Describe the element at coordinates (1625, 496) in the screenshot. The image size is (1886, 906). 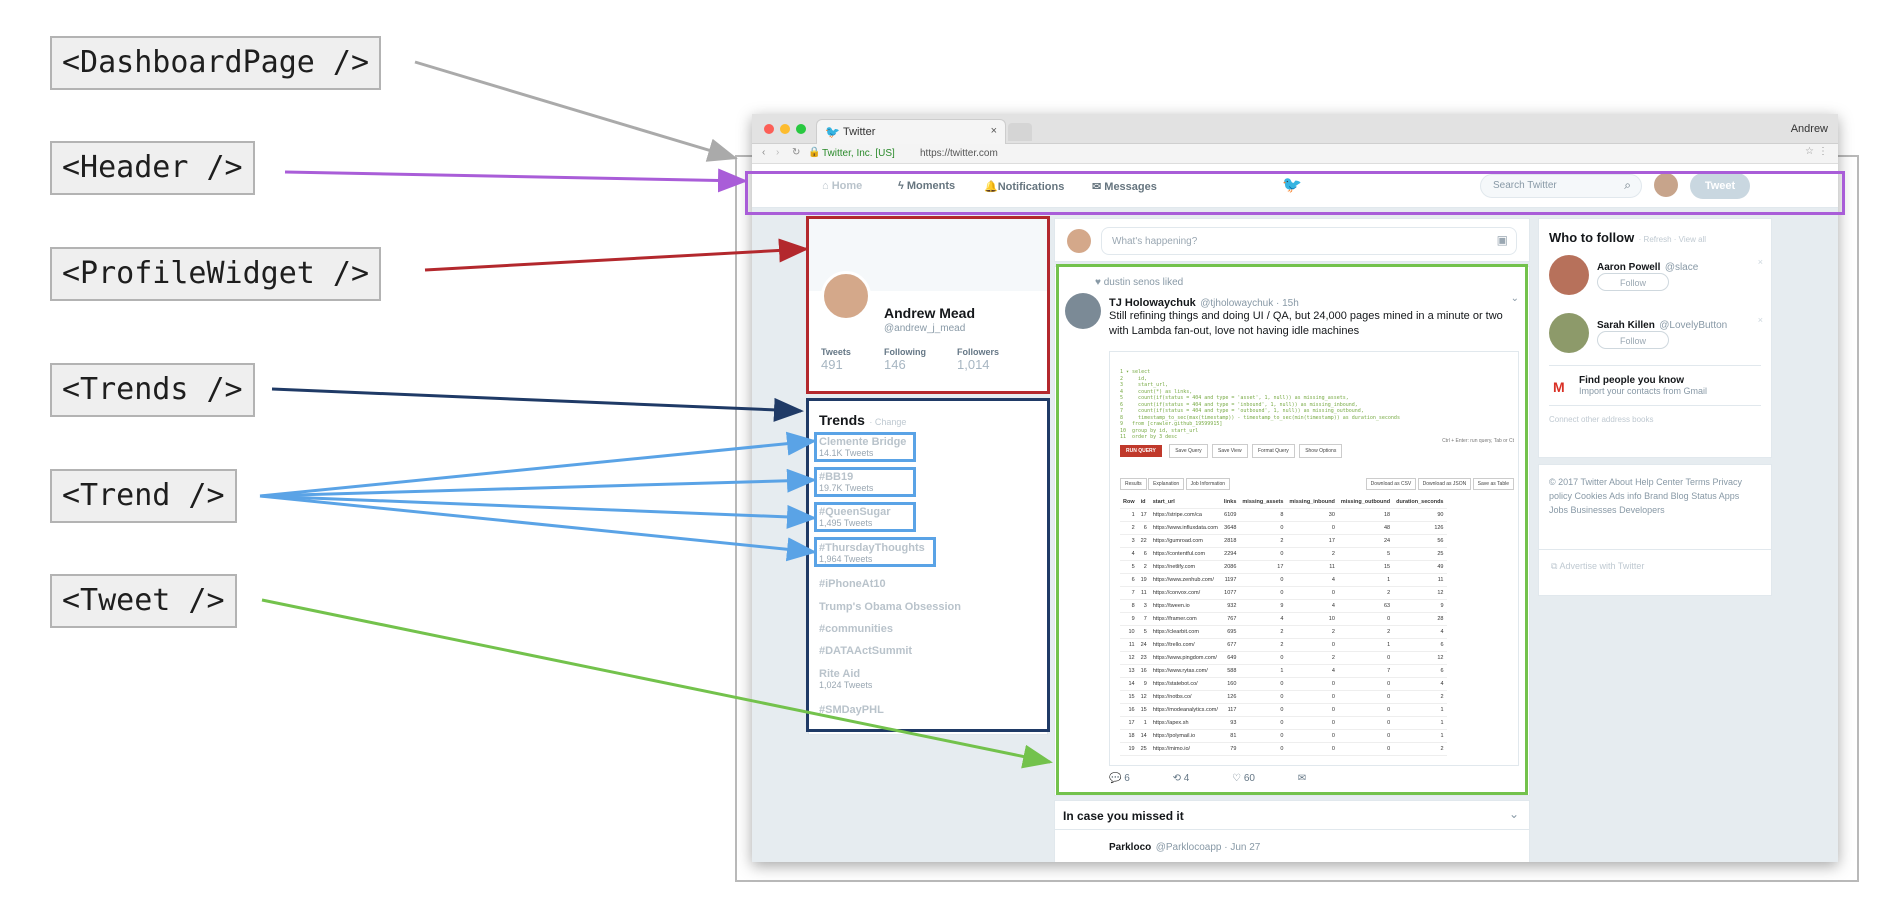
I see `footer-link: Ads info` at that location.